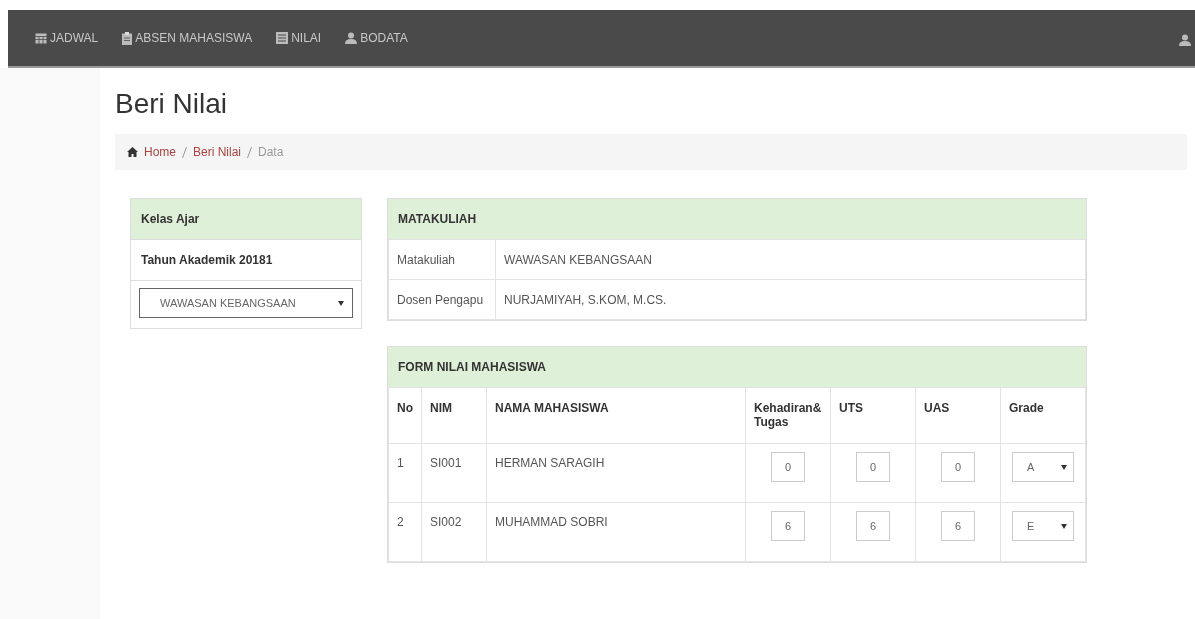 Image resolution: width=1195 pixels, height=619 pixels. Describe the element at coordinates (790, 259) in the screenshot. I see `table-cell: WAWASAN KEBANGSAAN` at that location.